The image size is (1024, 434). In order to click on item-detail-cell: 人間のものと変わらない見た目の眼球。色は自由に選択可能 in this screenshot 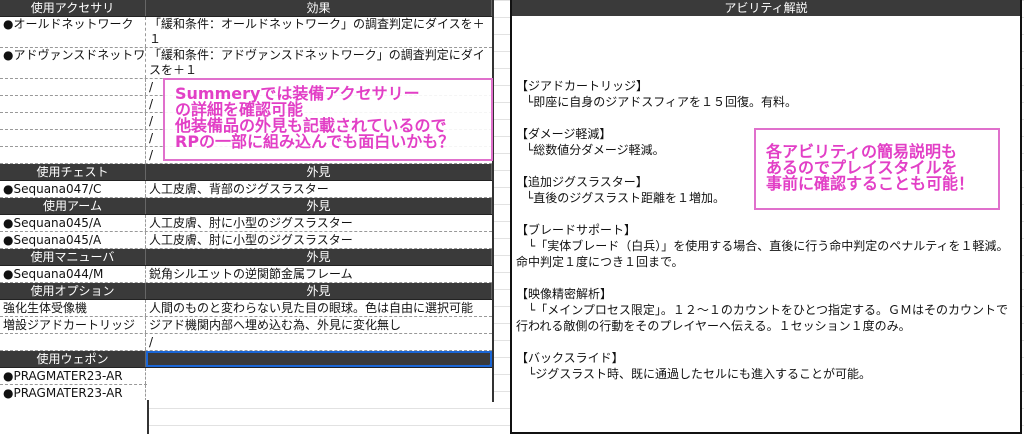, I will do `click(319, 308)`.